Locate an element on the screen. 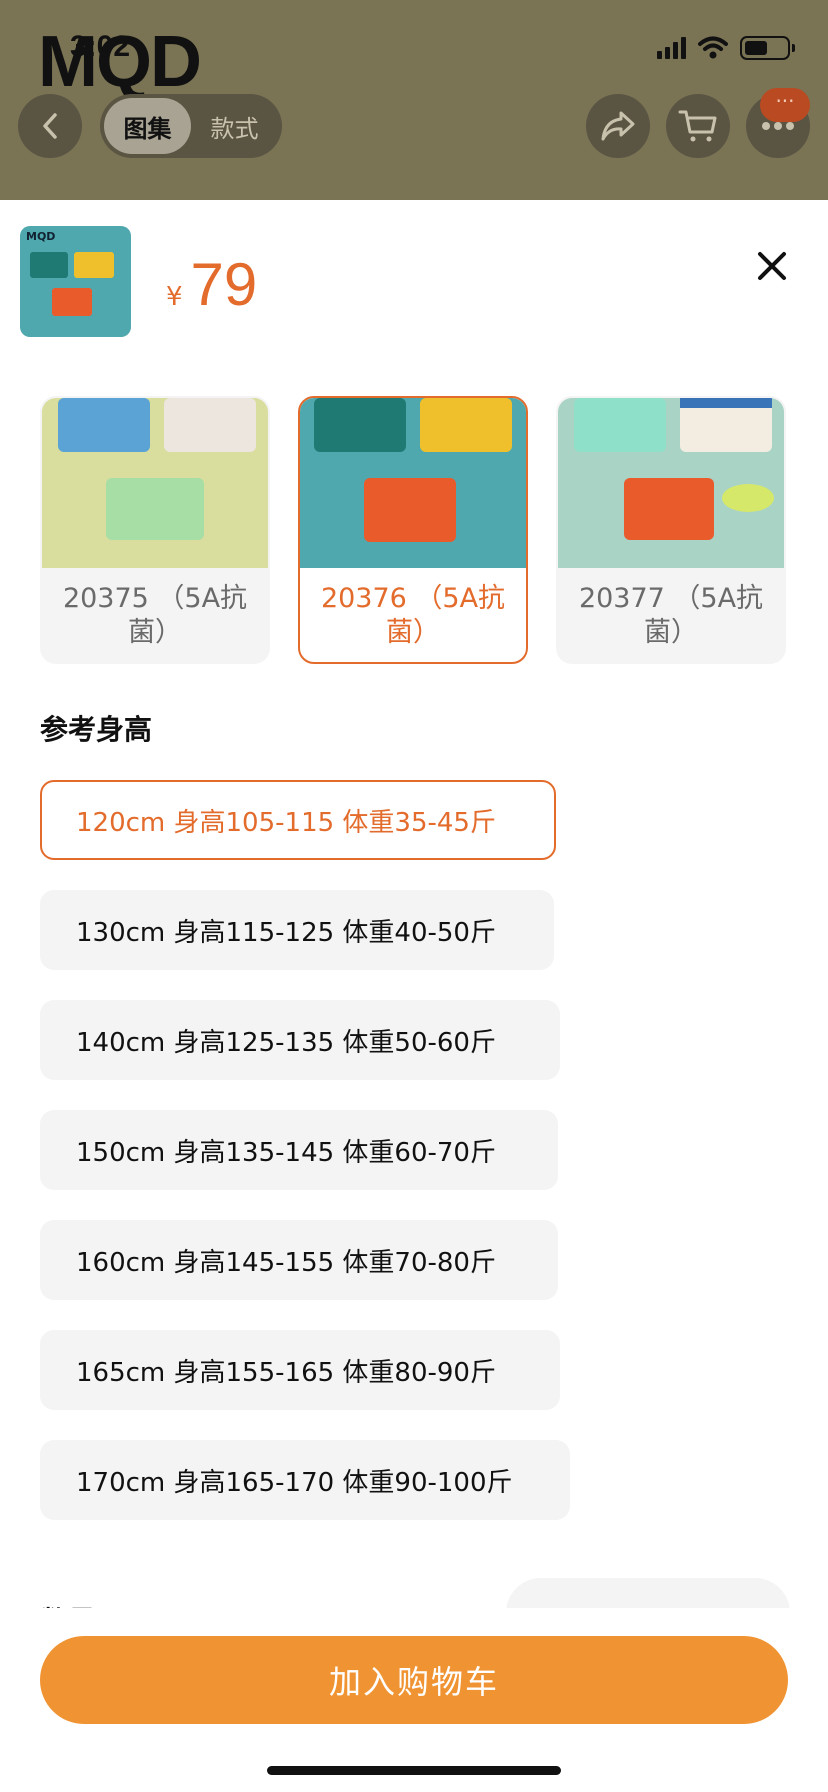 The height and width of the screenshot is (1792, 828). share-button is located at coordinates (618, 126).